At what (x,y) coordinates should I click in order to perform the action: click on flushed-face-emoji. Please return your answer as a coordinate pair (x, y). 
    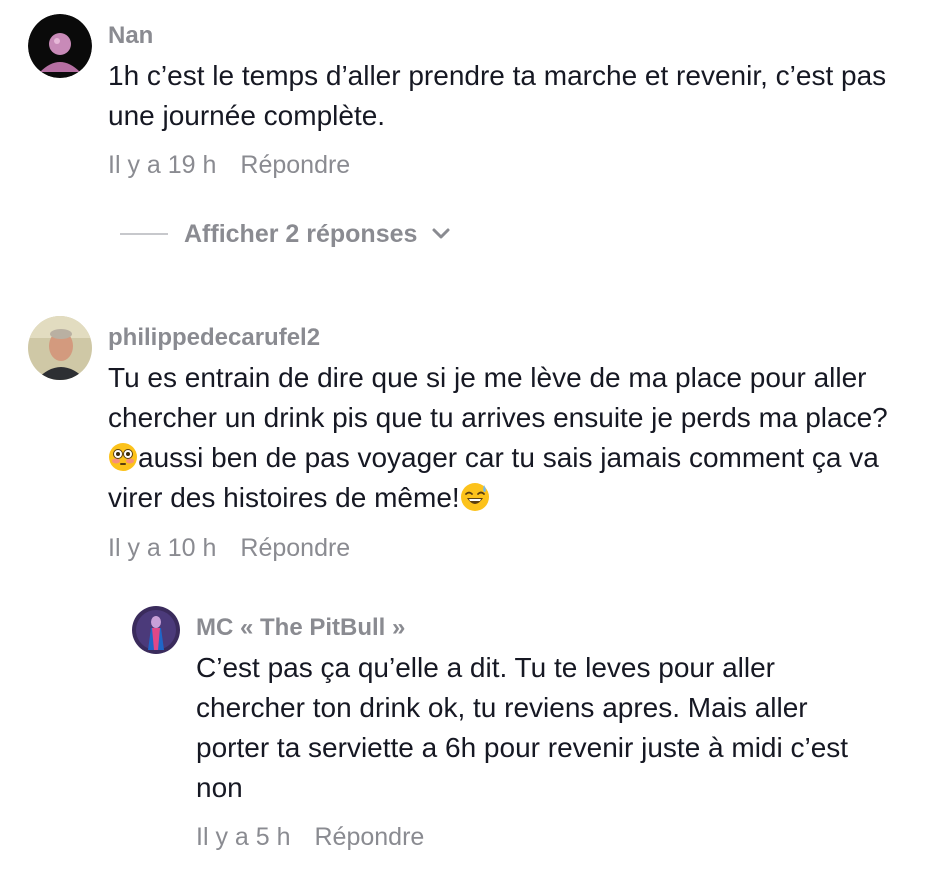
    Looking at the image, I should click on (123, 457).